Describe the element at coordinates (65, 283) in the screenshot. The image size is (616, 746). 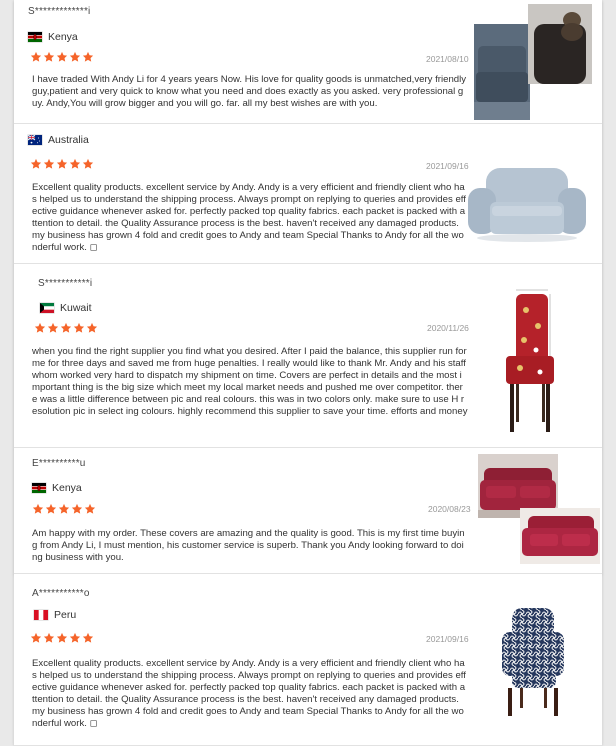
I see `reviewer-username: S***********i` at that location.